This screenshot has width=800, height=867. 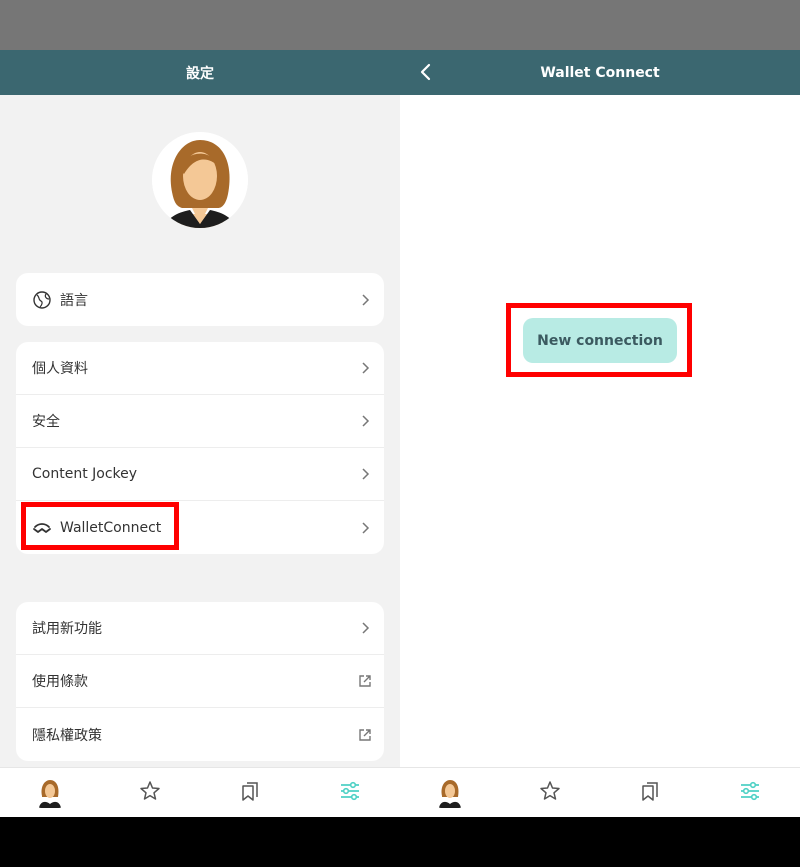 What do you see at coordinates (42, 300) in the screenshot?
I see `globe-icon` at bounding box center [42, 300].